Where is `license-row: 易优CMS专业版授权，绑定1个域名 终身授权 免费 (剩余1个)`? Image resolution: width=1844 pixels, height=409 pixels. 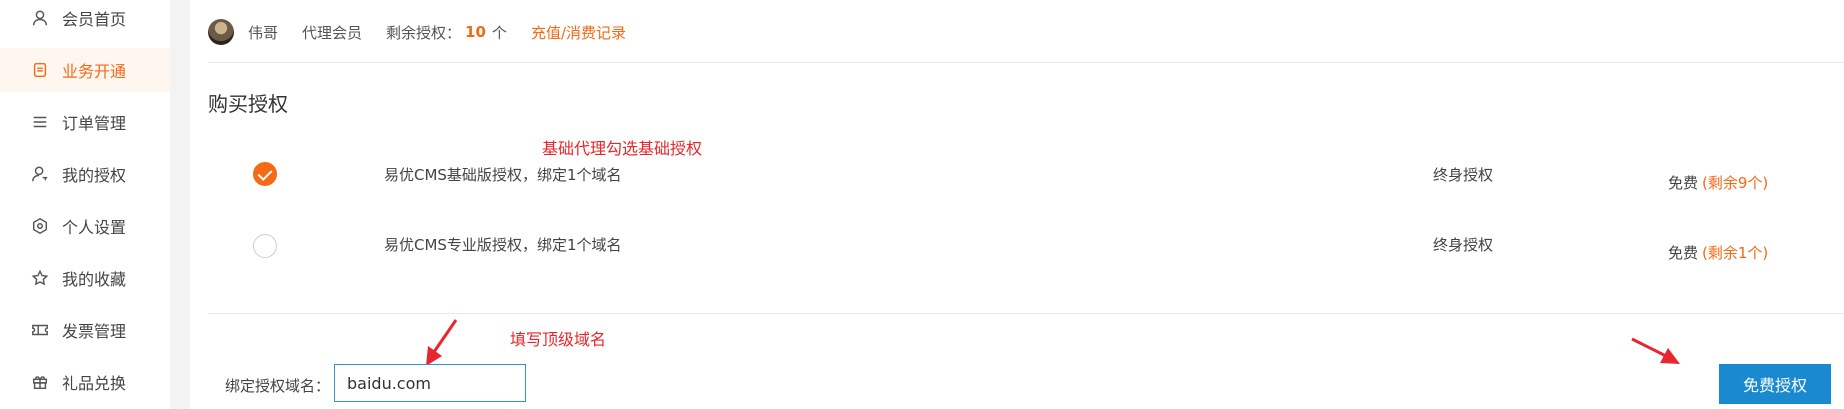
license-row: 易优CMS专业版授权，绑定1个域名 终身授权 免费 (剩余1个) is located at coordinates (1026, 245).